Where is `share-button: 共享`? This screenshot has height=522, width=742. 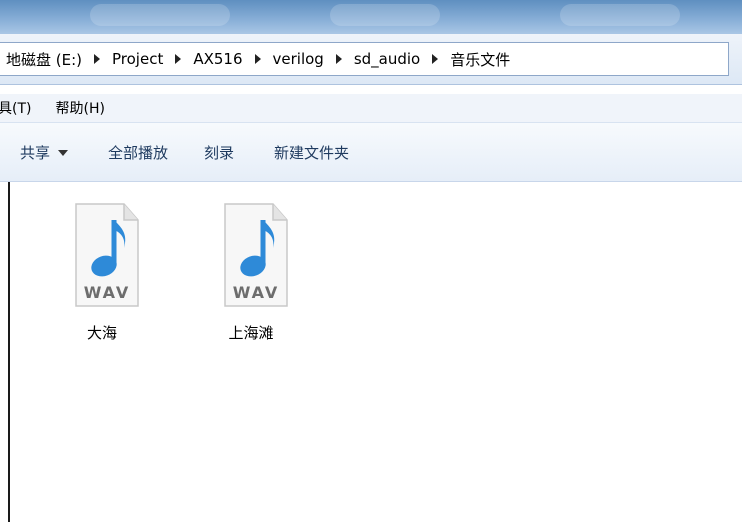 share-button: 共享 is located at coordinates (44, 152).